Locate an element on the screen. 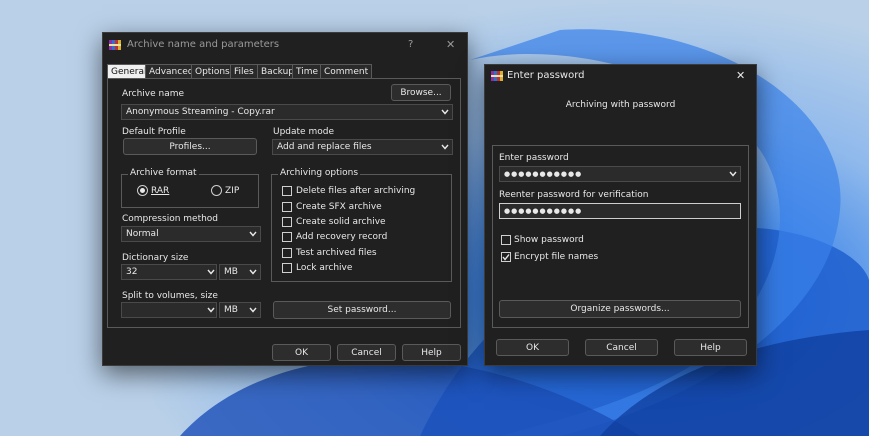  lock-archive-checkbox is located at coordinates (287, 268).